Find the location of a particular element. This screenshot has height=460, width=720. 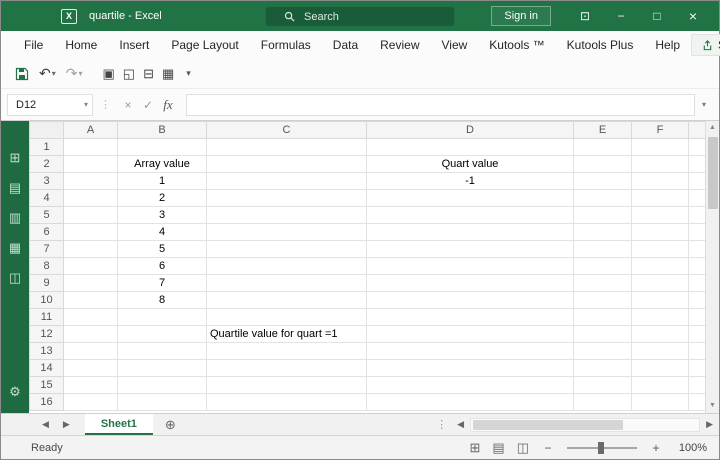

cell-F6 is located at coordinates (660, 232).